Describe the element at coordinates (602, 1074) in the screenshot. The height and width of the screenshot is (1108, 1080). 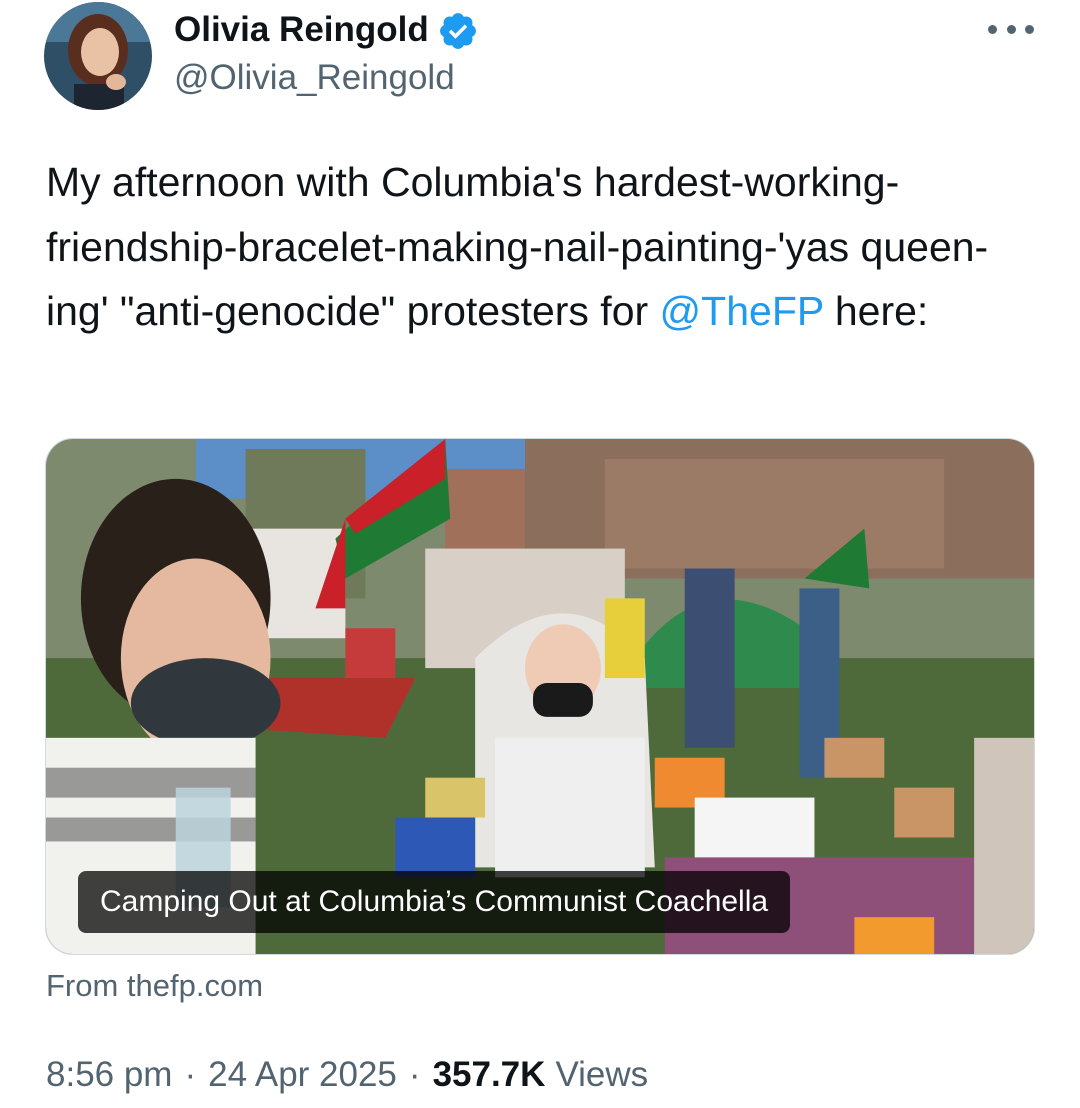
I see `views-label: Views` at that location.